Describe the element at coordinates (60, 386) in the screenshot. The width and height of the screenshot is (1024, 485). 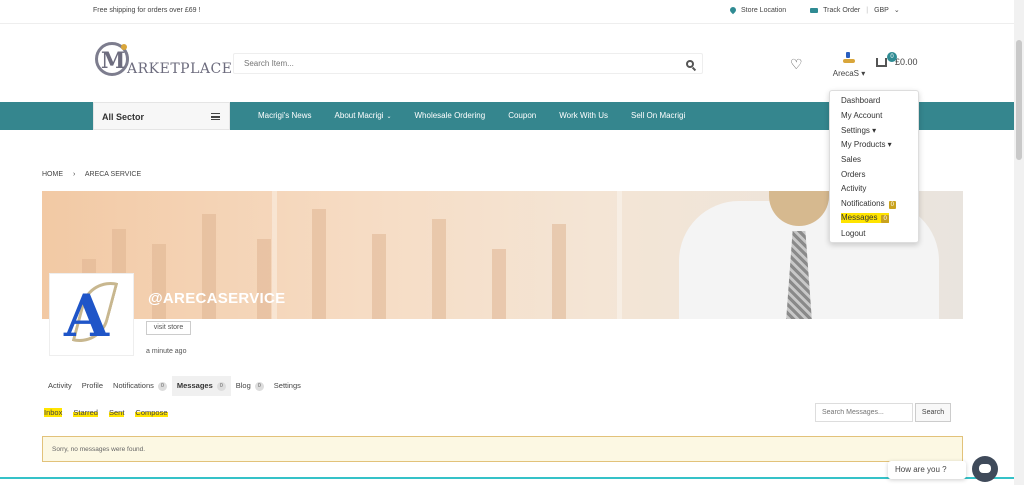
I see `tab-activity: Activity` at that location.